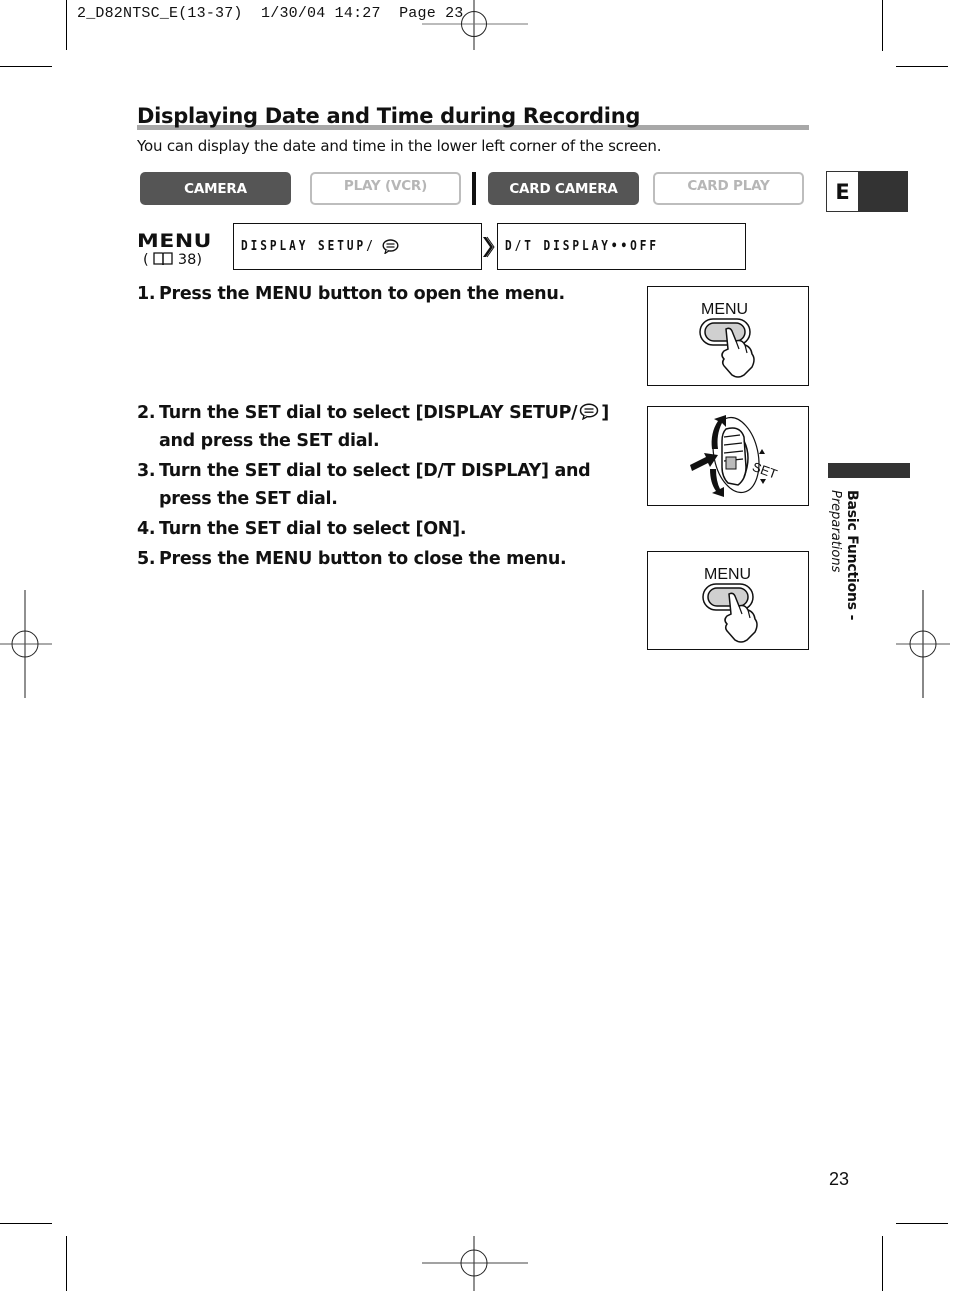 This screenshot has height=1291, width=954. What do you see at coordinates (26, 66) in the screenshot?
I see `crop-mark-top-left-h` at bounding box center [26, 66].